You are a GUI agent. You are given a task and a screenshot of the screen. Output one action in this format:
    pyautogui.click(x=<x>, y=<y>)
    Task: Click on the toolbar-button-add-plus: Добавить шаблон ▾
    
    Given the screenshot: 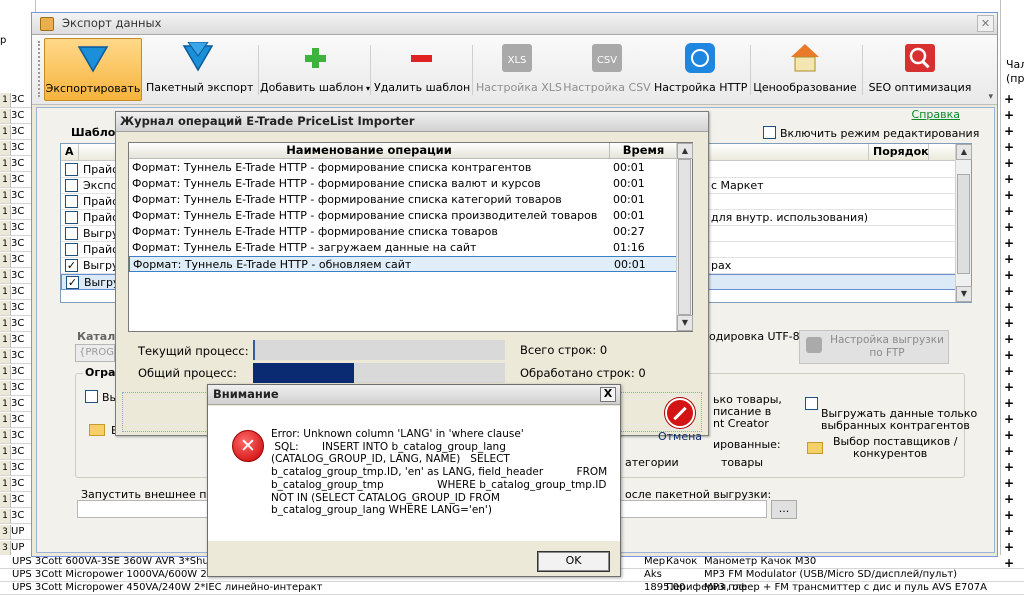 What is the action you would take?
    pyautogui.click(x=315, y=69)
    